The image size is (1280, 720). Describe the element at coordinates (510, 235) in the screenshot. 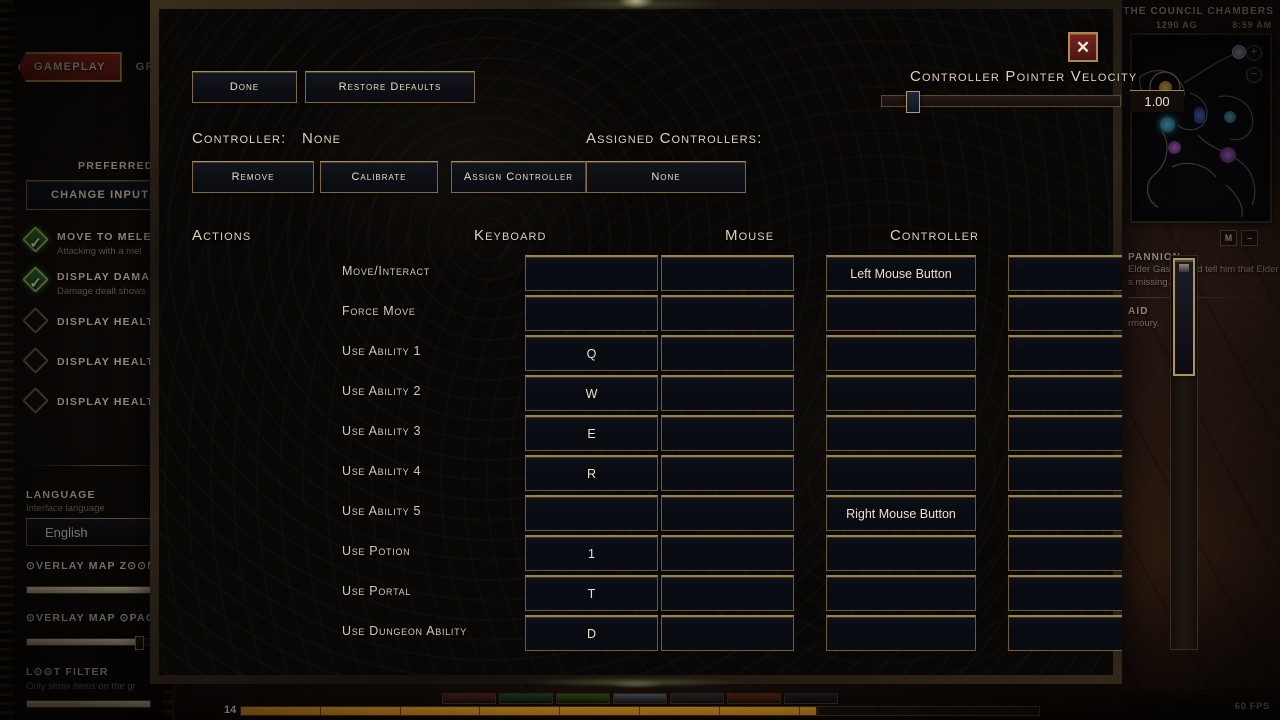

I see `column-header-keyboard: Keyboard` at that location.